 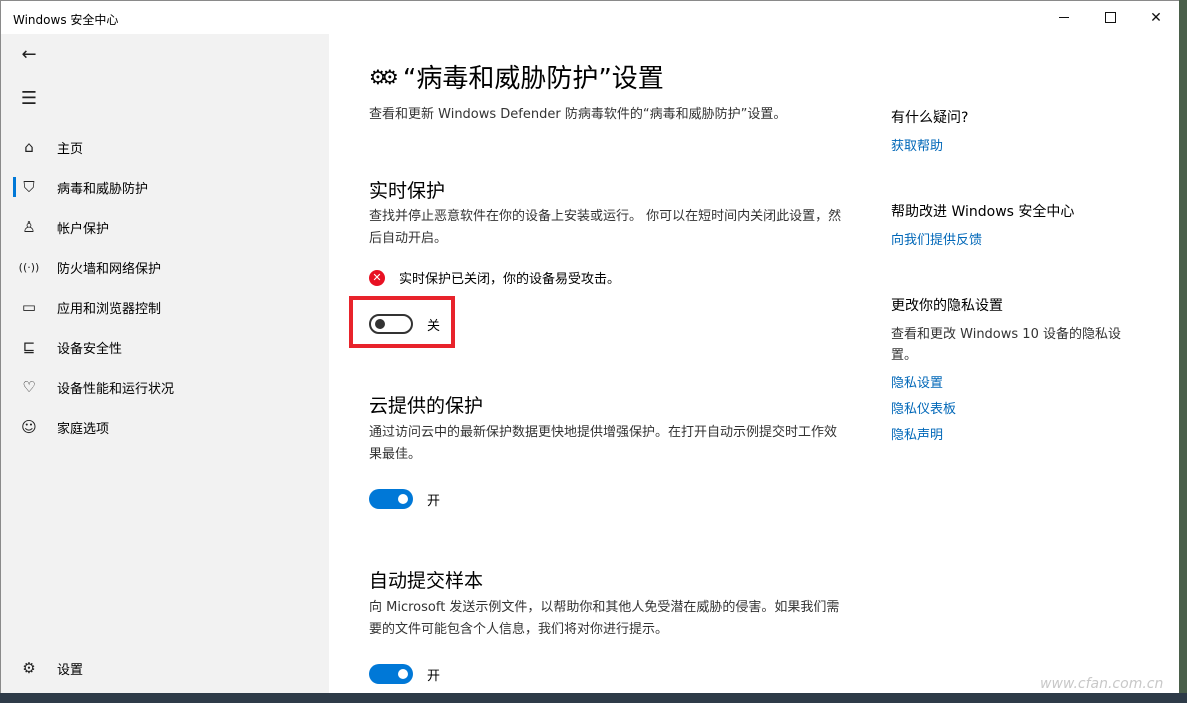 I want to click on sidebar-item-settings: ⚙ 设置, so click(x=165, y=668).